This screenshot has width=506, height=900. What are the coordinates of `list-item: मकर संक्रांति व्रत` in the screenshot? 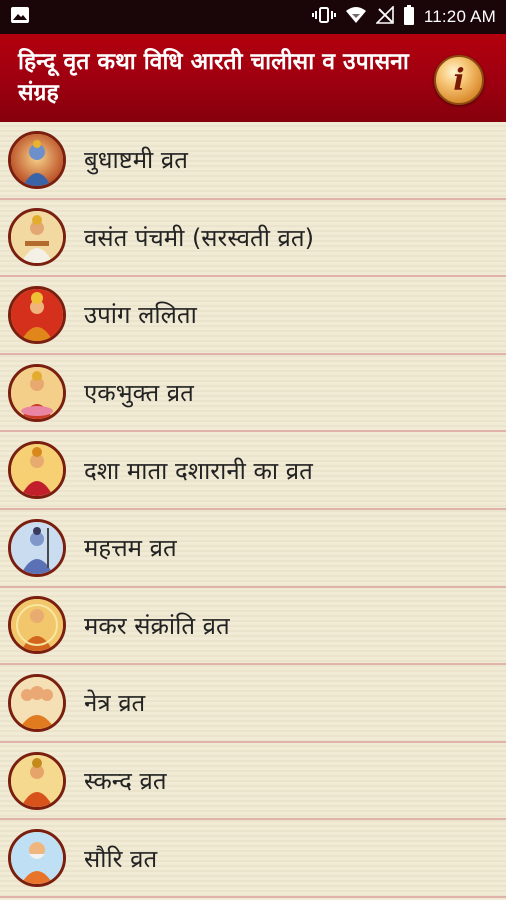 It's located at (253, 627).